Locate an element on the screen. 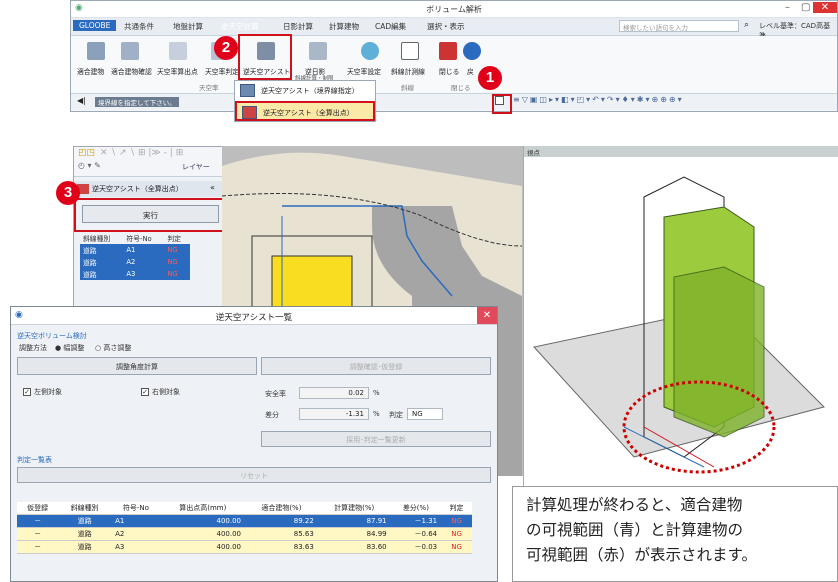 Image resolution: width=838 pixels, height=582 pixels. table-row: － 道路 A2 400.00 85.63 84.99 －0.64 NG is located at coordinates (244, 534).